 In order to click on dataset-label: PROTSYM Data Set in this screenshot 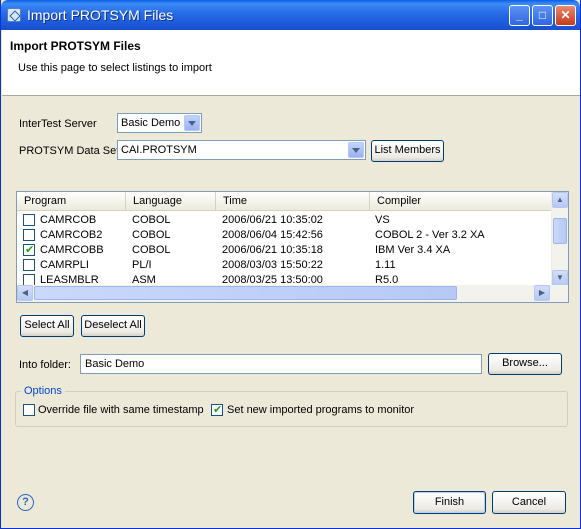, I will do `click(69, 151)`.